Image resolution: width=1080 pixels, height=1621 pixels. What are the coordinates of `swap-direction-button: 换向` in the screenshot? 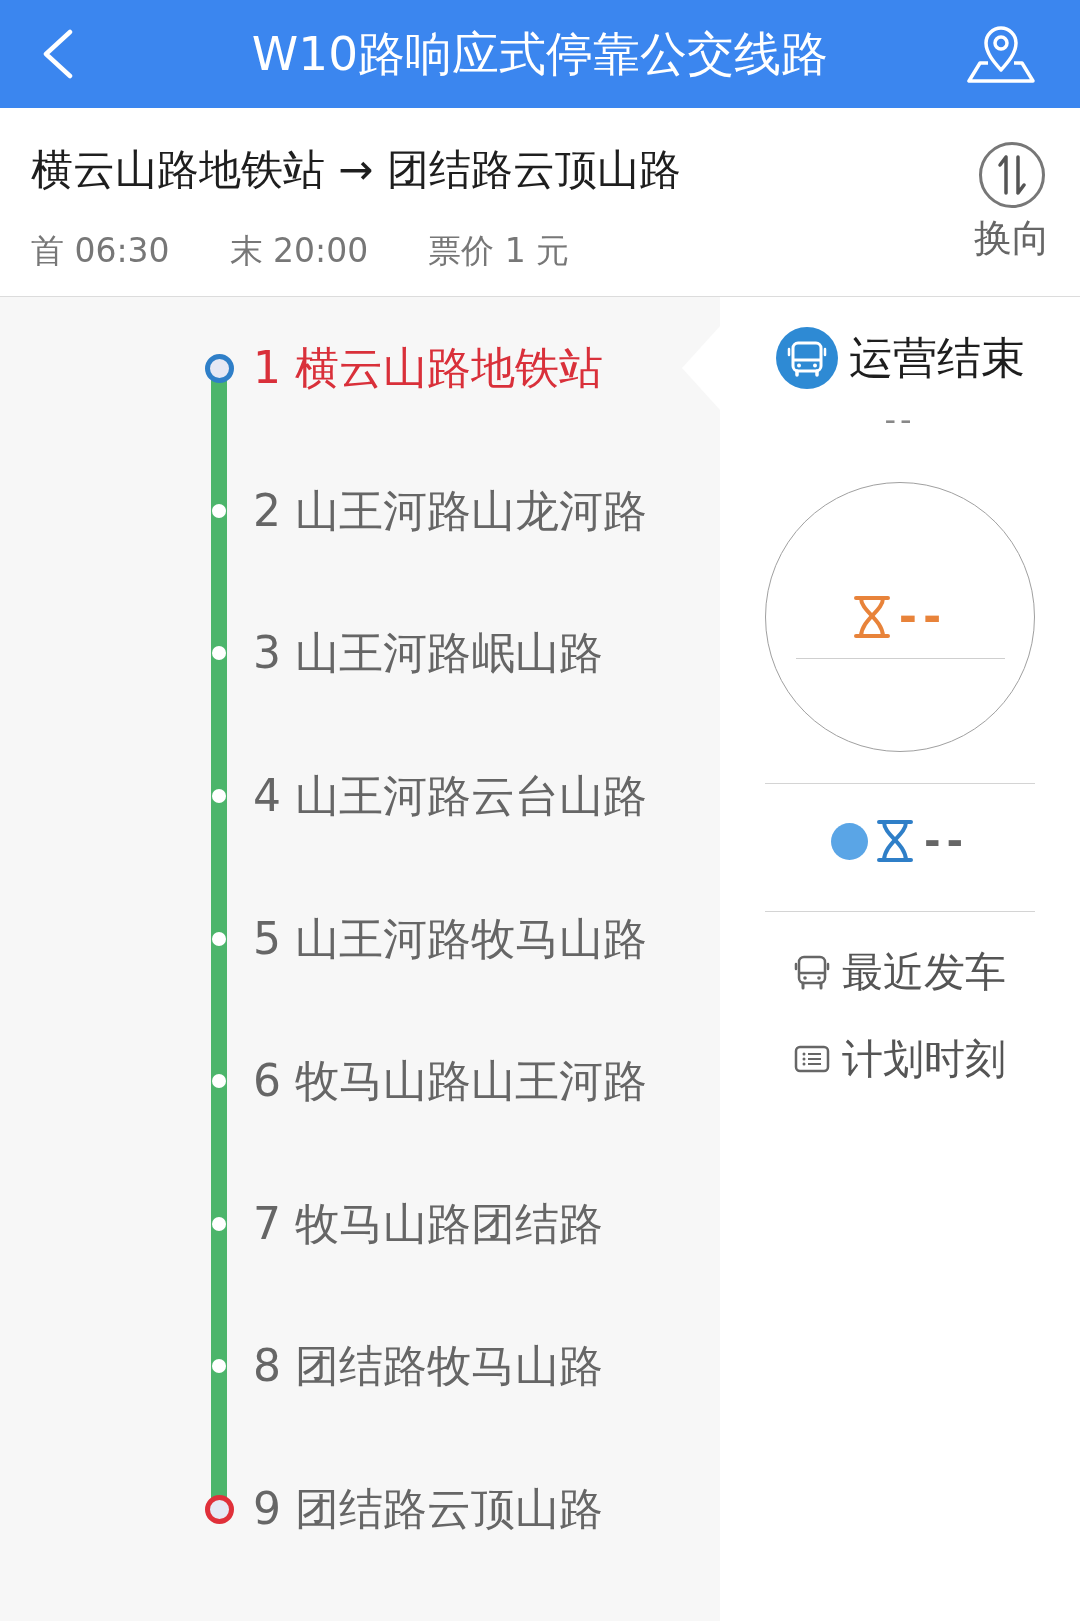 It's located at (1012, 201).